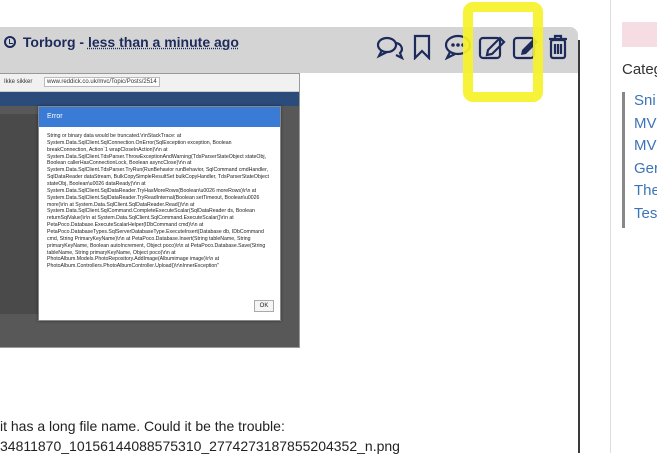 The width and height of the screenshot is (657, 456). What do you see at coordinates (149, 99) in the screenshot?
I see `site-nav` at bounding box center [149, 99].